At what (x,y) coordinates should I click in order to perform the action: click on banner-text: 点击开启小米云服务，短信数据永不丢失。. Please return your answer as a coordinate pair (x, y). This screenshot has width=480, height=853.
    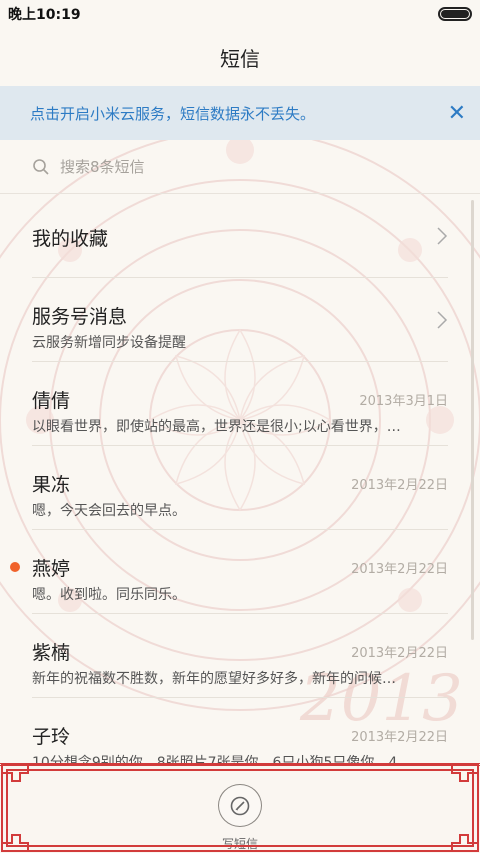
    Looking at the image, I should click on (172, 113).